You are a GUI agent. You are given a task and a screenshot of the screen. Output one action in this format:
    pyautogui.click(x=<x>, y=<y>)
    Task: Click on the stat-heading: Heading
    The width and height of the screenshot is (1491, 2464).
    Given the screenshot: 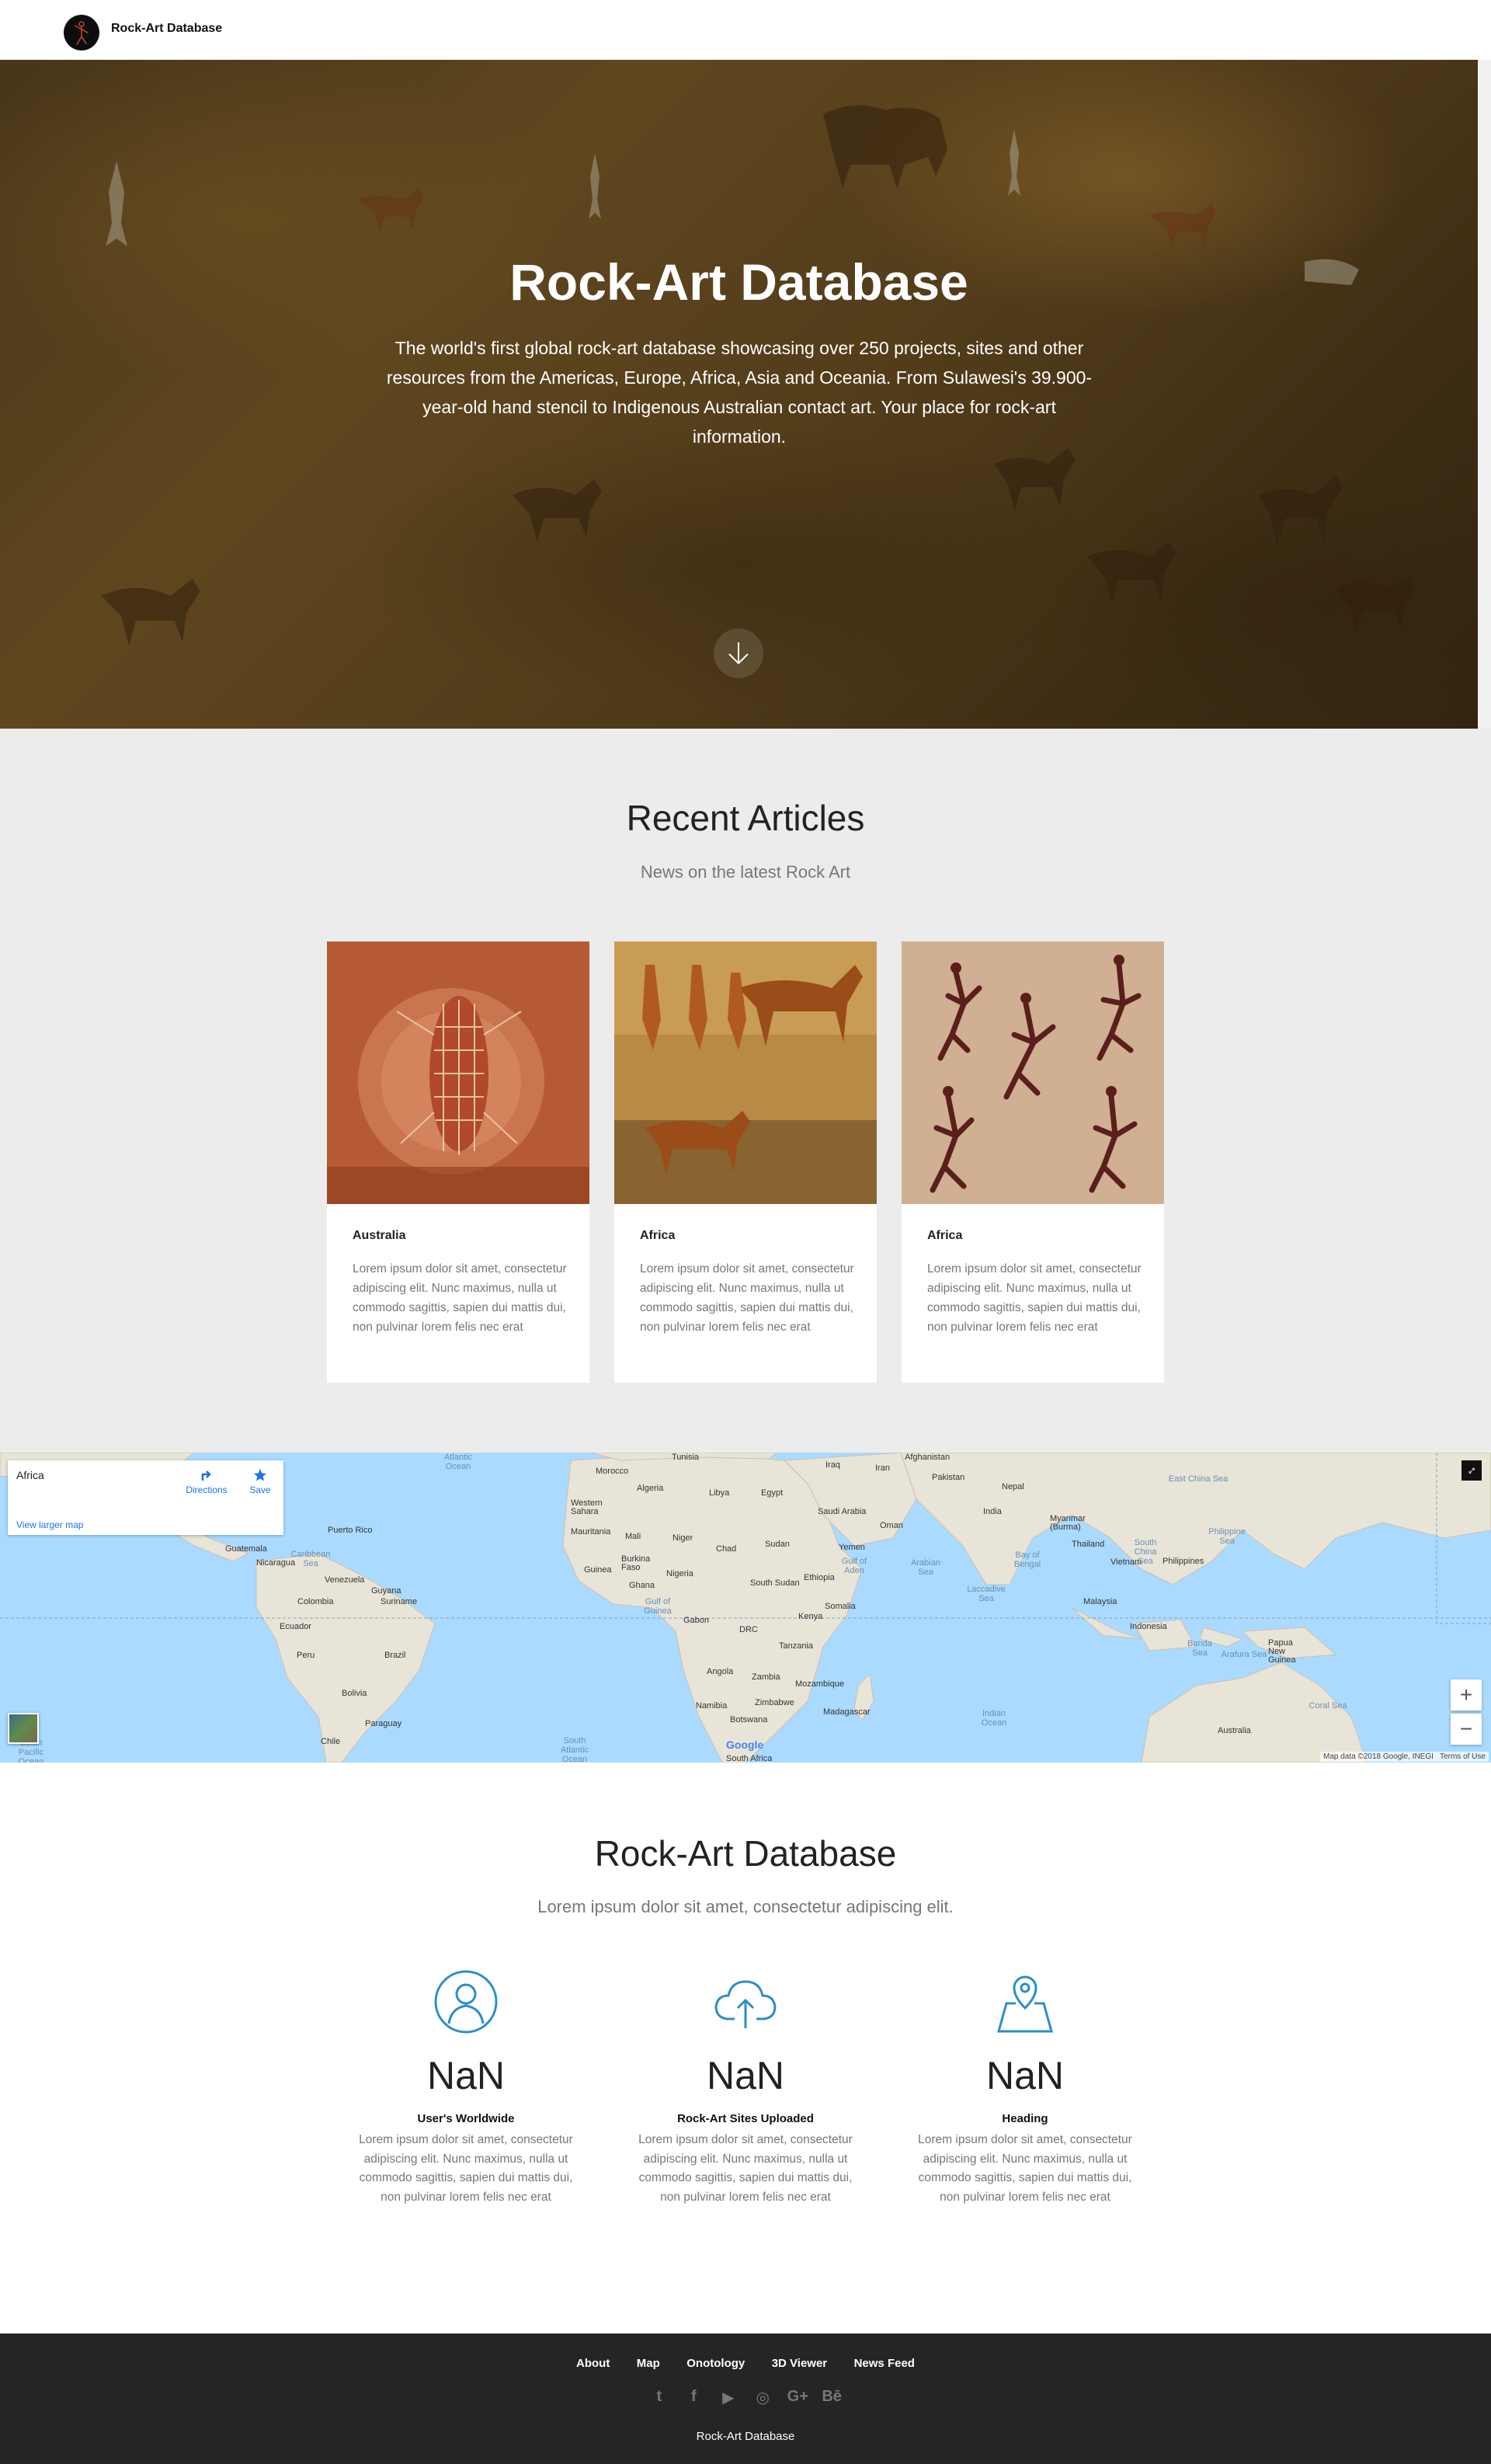 What is the action you would take?
    pyautogui.click(x=1025, y=2119)
    